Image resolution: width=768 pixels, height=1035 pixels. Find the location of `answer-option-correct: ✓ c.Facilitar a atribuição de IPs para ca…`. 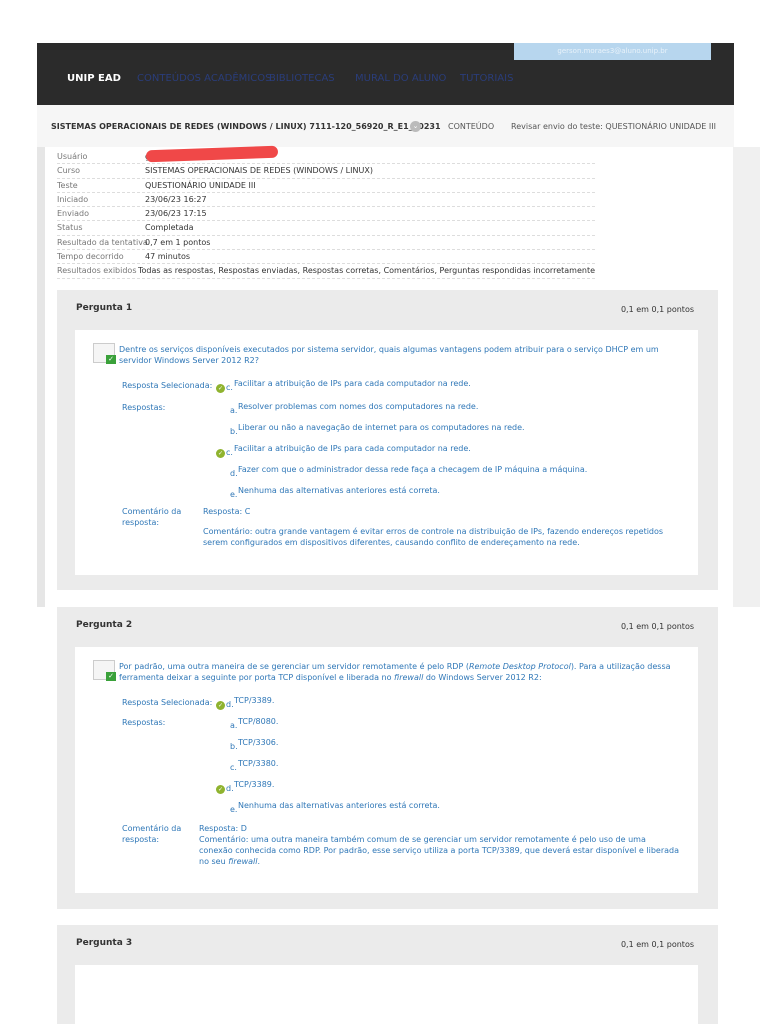

answer-option-correct: ✓ c.Facilitar a atribuição de IPs para ca… is located at coordinates (343, 451).